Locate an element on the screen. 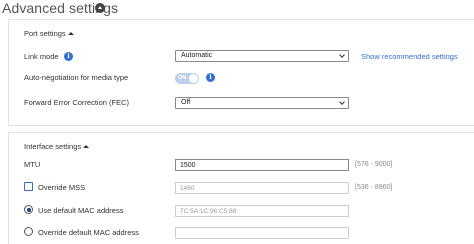 This screenshot has height=244, width=474. toggle-state-label: ON is located at coordinates (182, 77).